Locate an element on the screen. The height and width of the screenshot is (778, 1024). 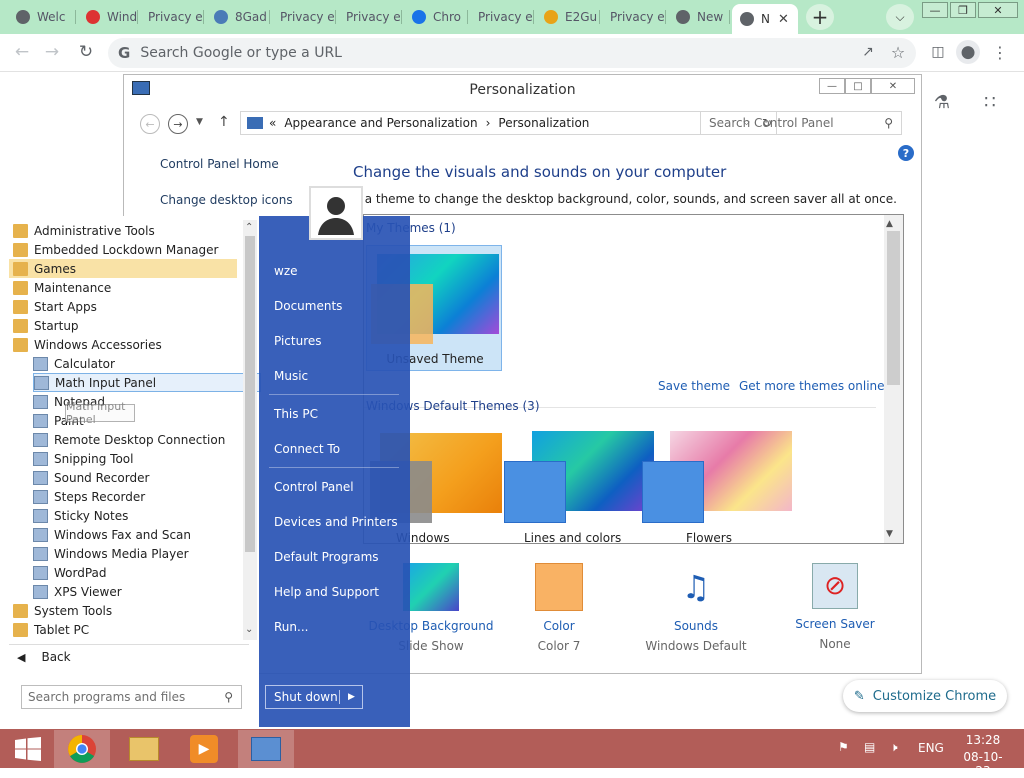
scroll-up-arrow: ▲ is located at coordinates (889, 224).